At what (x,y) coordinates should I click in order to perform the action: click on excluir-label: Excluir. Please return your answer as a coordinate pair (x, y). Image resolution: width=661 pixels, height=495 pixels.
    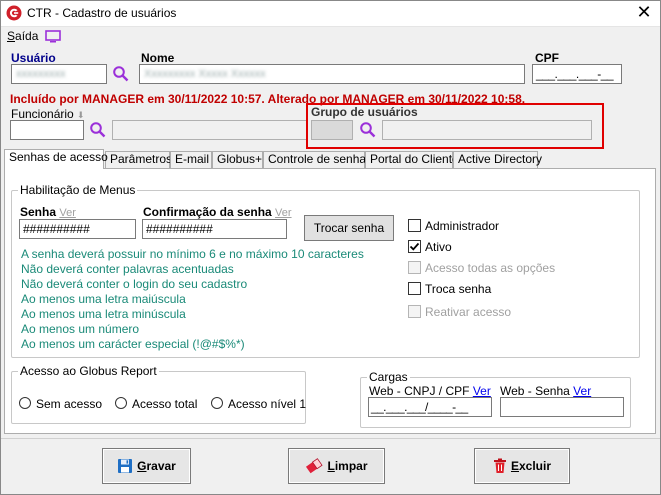
    Looking at the image, I should click on (531, 466).